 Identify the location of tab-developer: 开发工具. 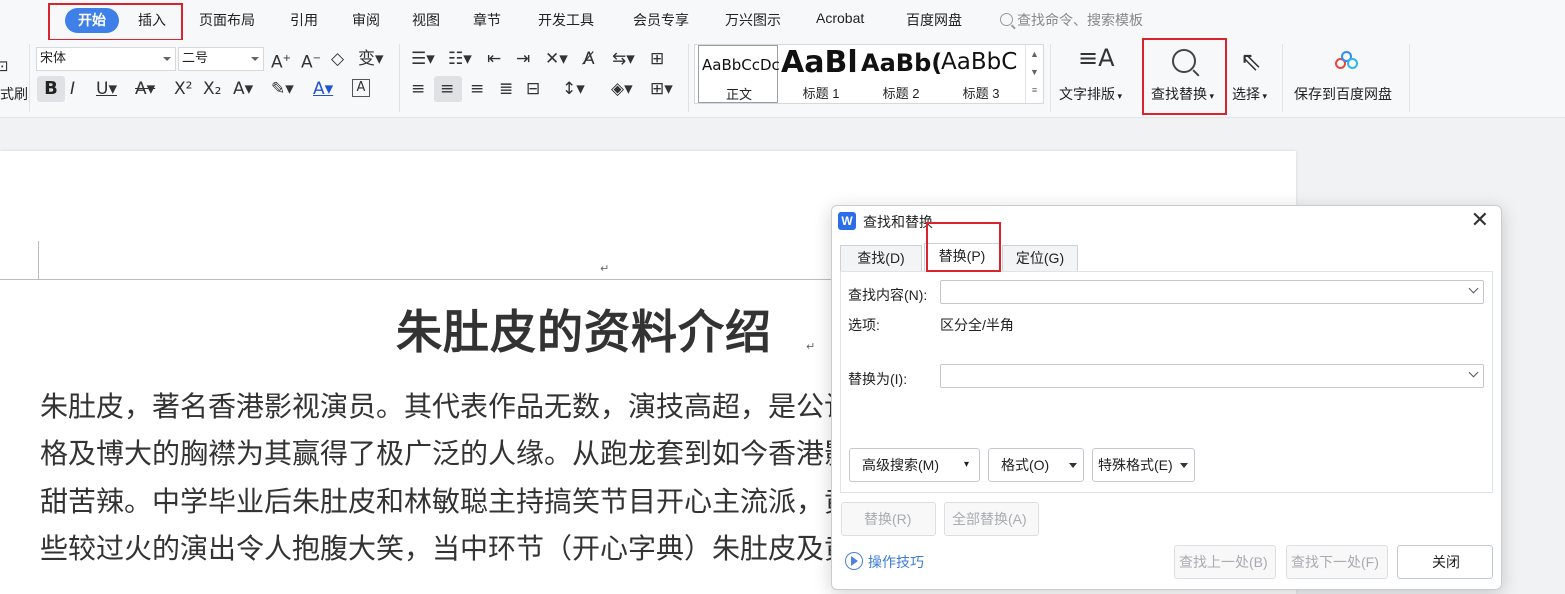
(566, 20).